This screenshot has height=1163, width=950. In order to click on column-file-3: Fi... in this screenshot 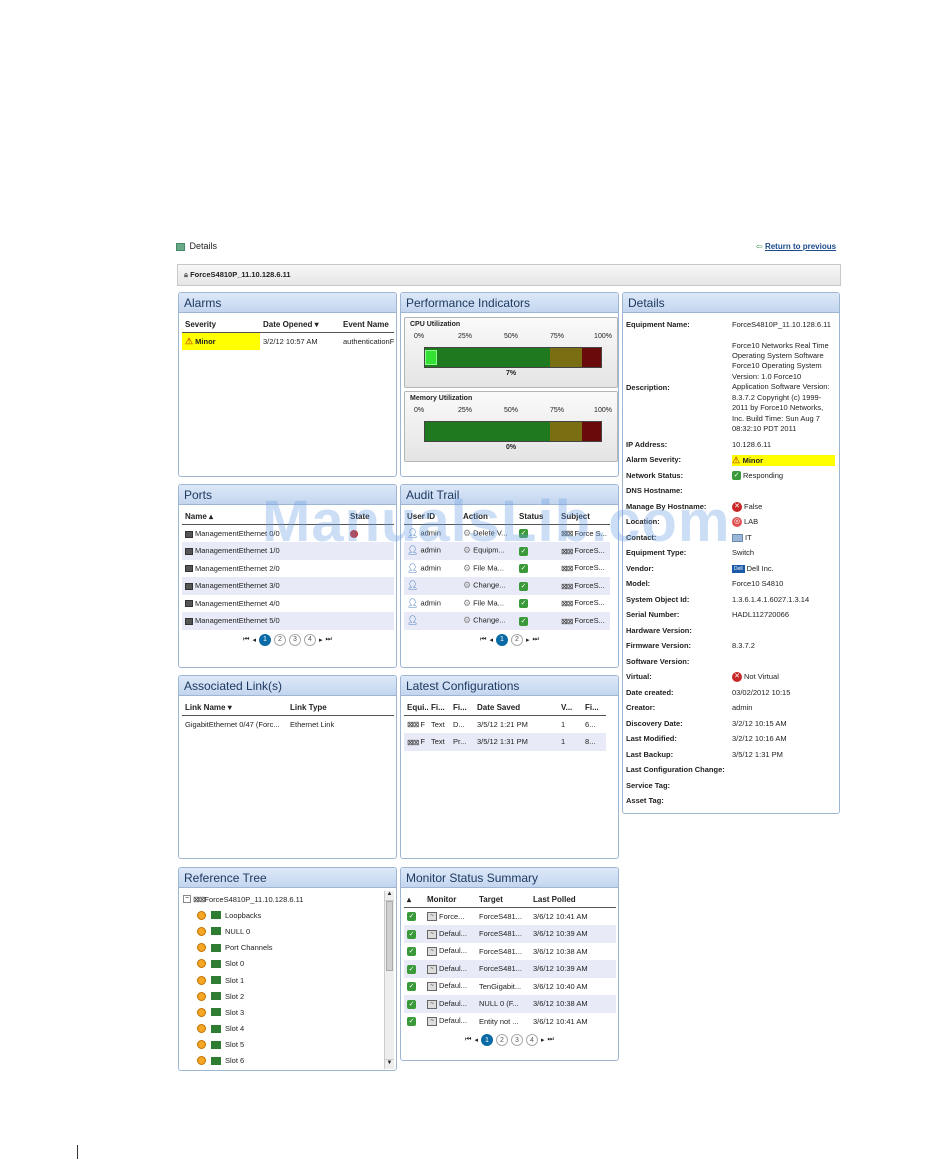, I will do `click(594, 708)`.